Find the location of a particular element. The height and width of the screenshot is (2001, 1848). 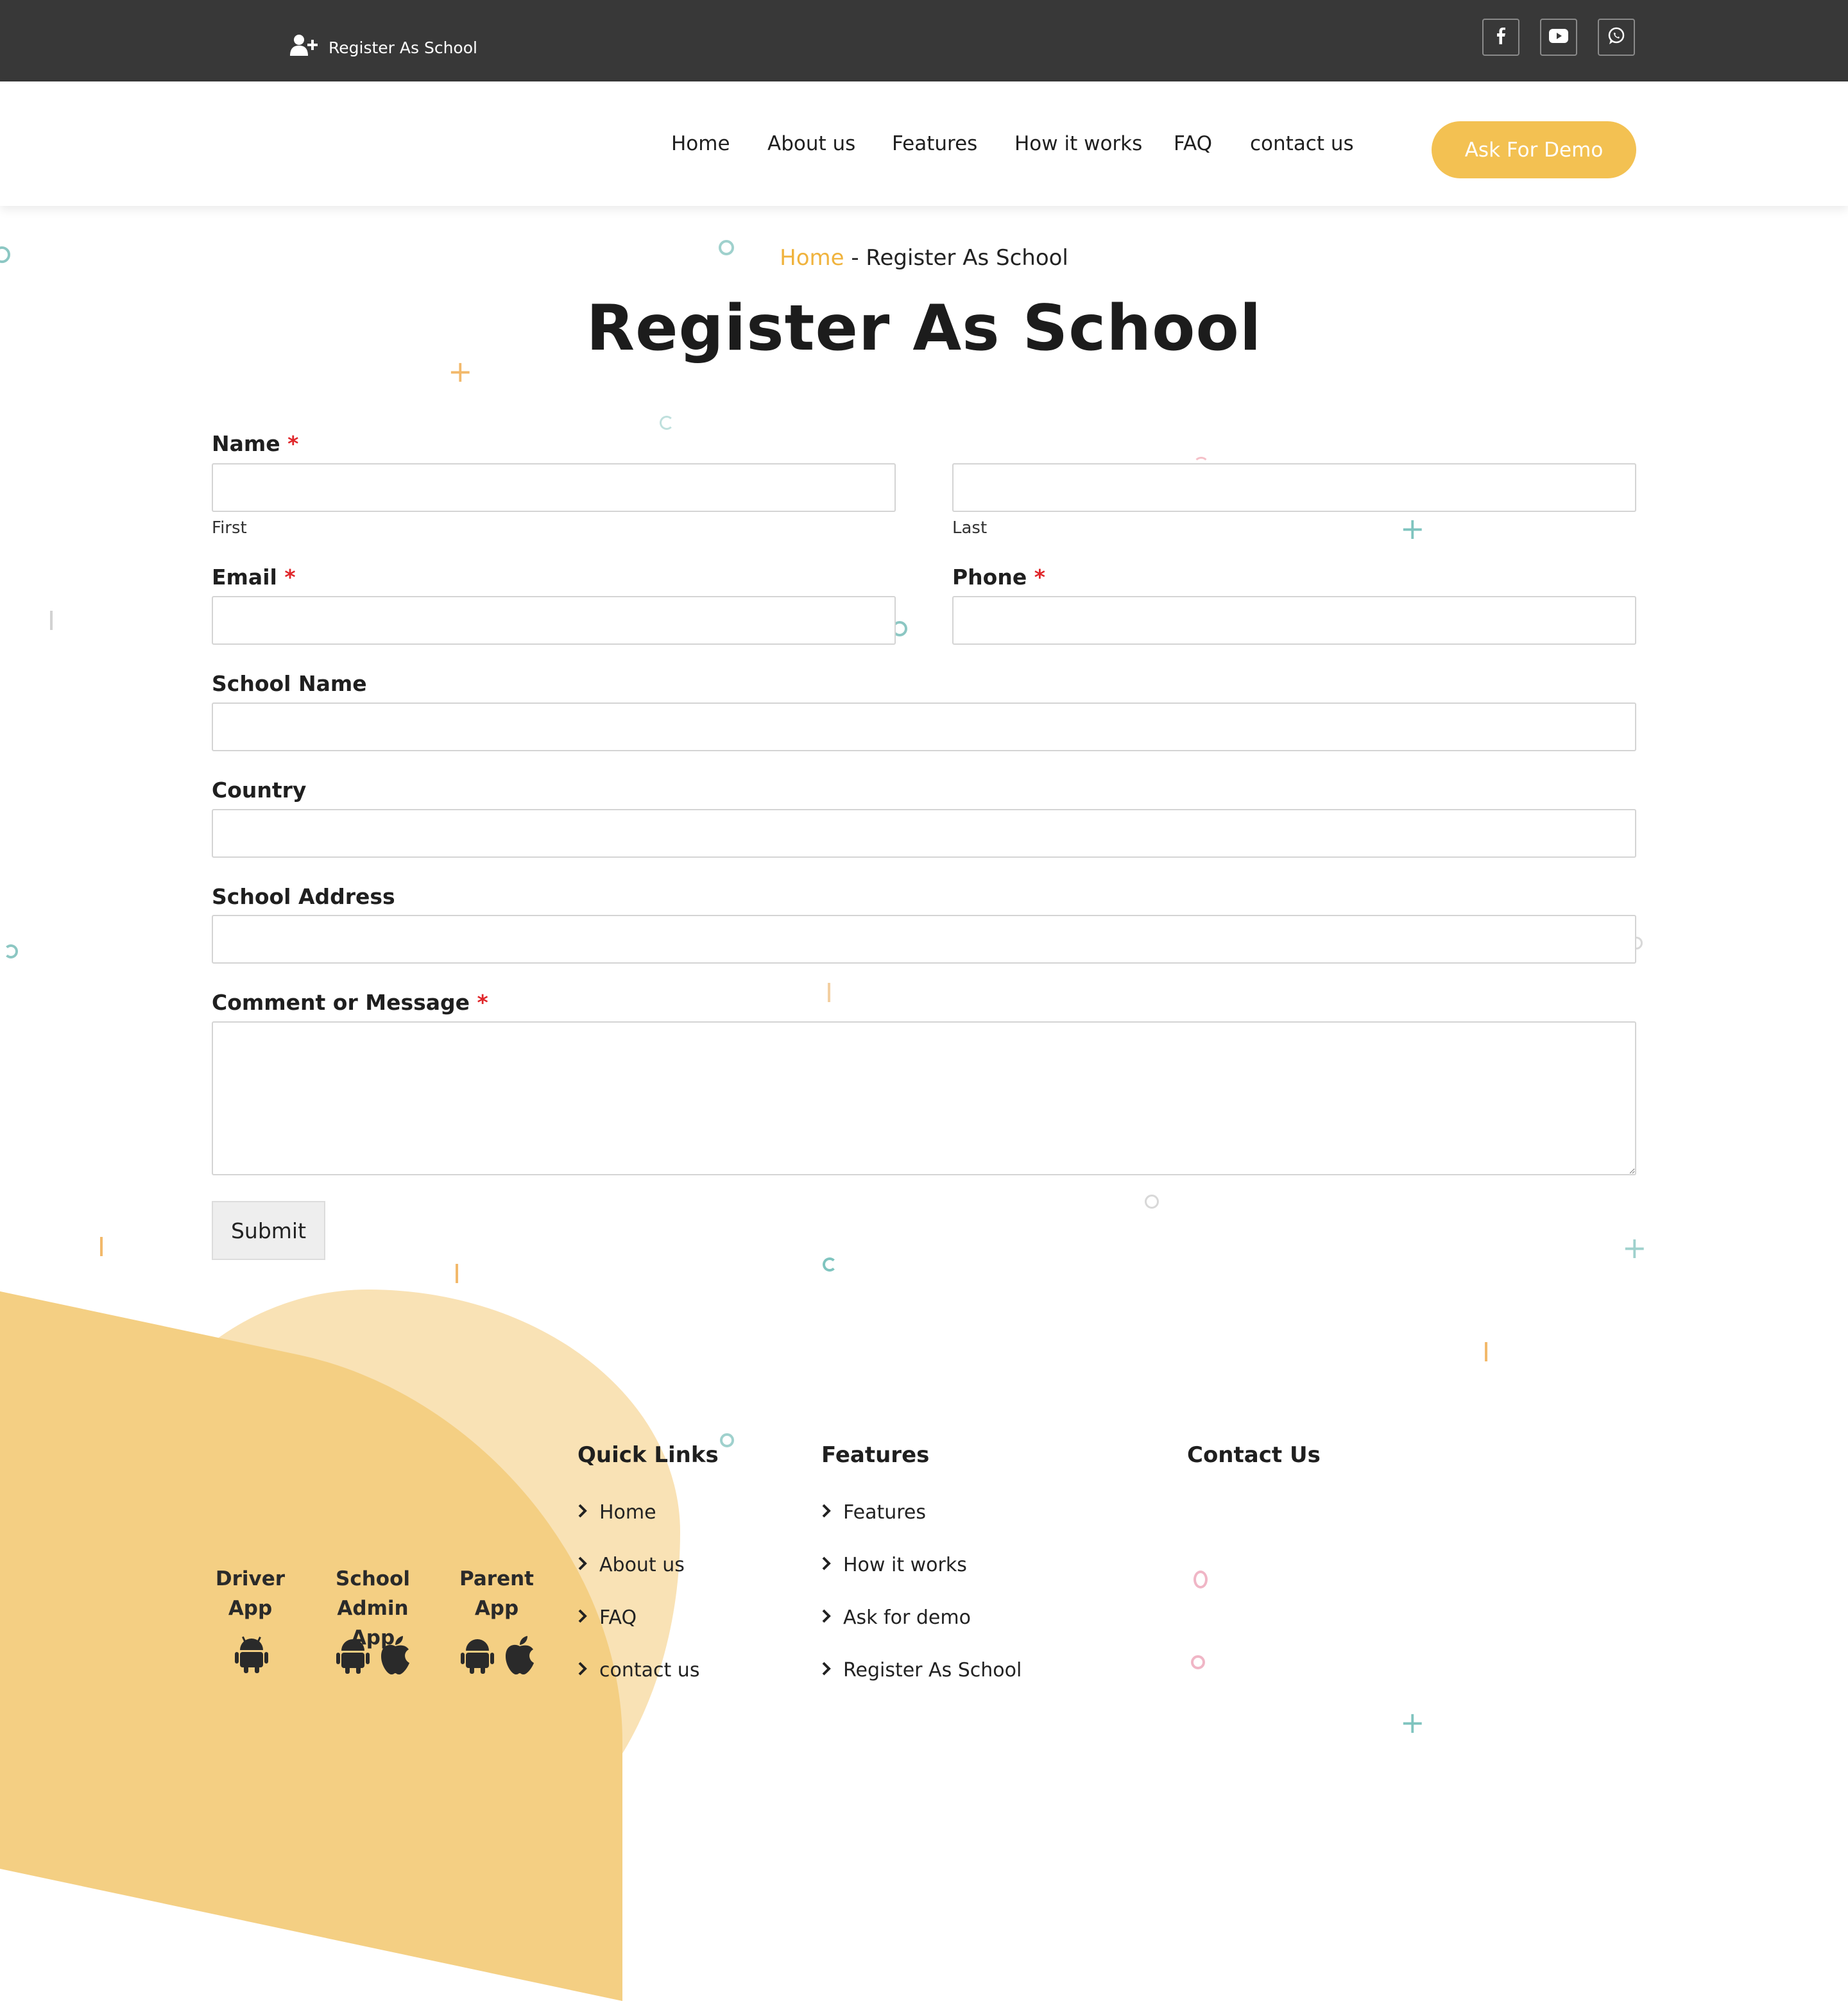

breadcrumb: Home - Register As School is located at coordinates (924, 258).